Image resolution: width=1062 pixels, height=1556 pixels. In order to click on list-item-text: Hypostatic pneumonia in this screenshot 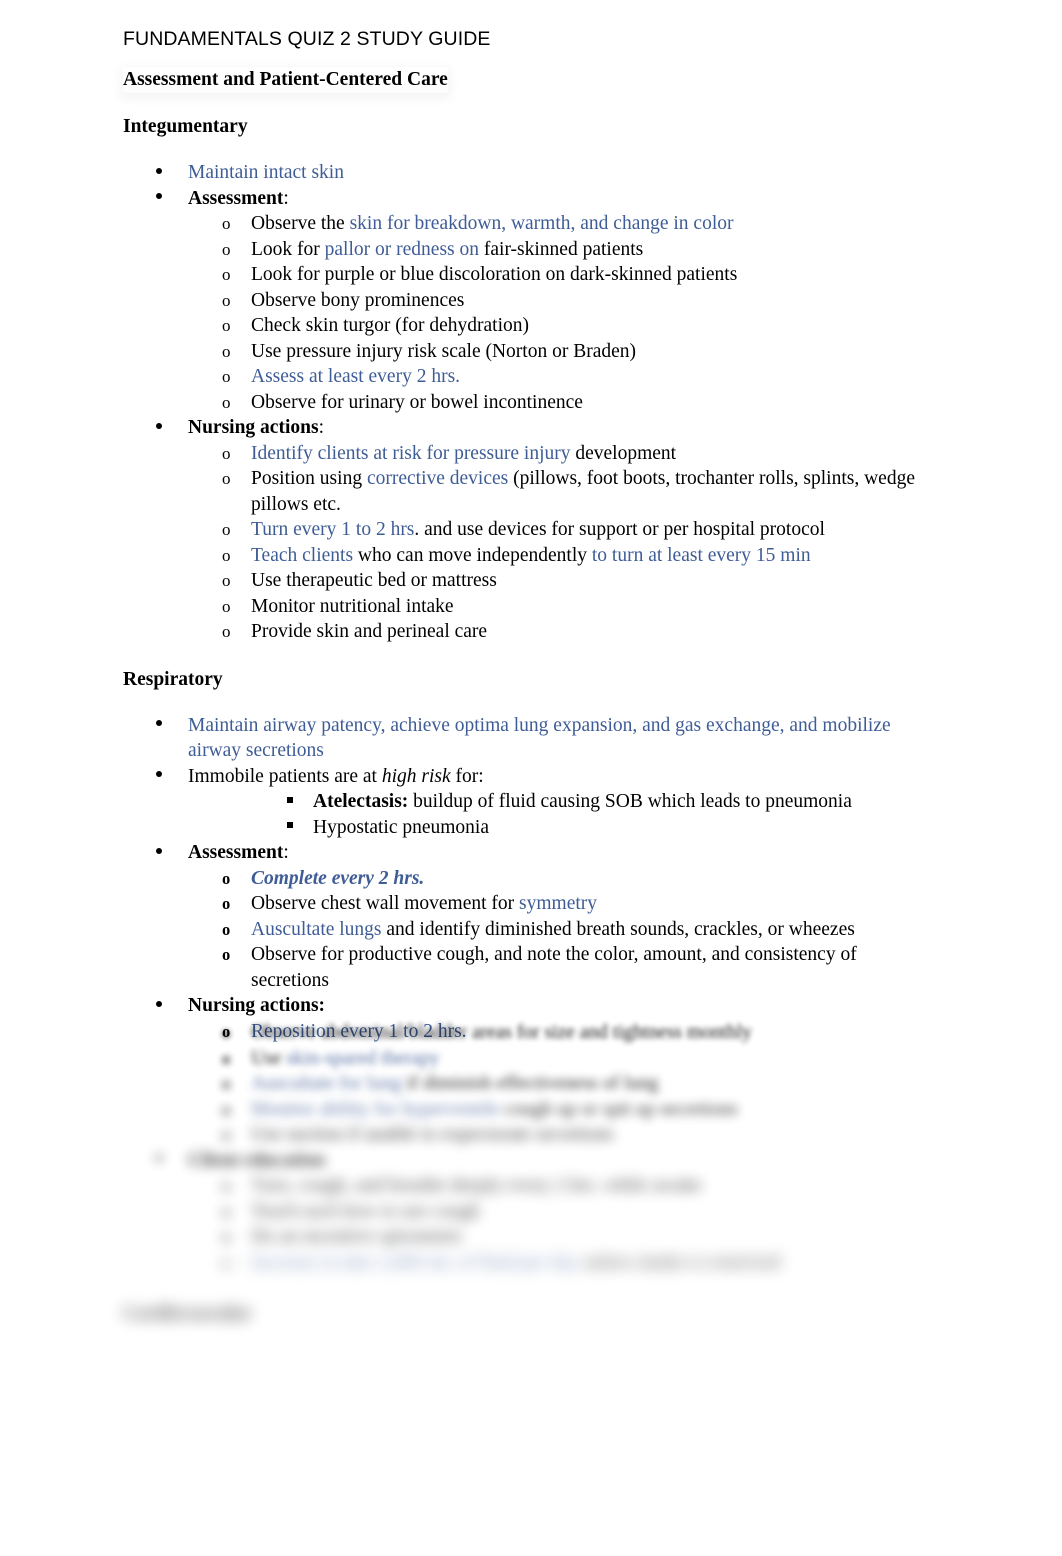, I will do `click(401, 827)`.